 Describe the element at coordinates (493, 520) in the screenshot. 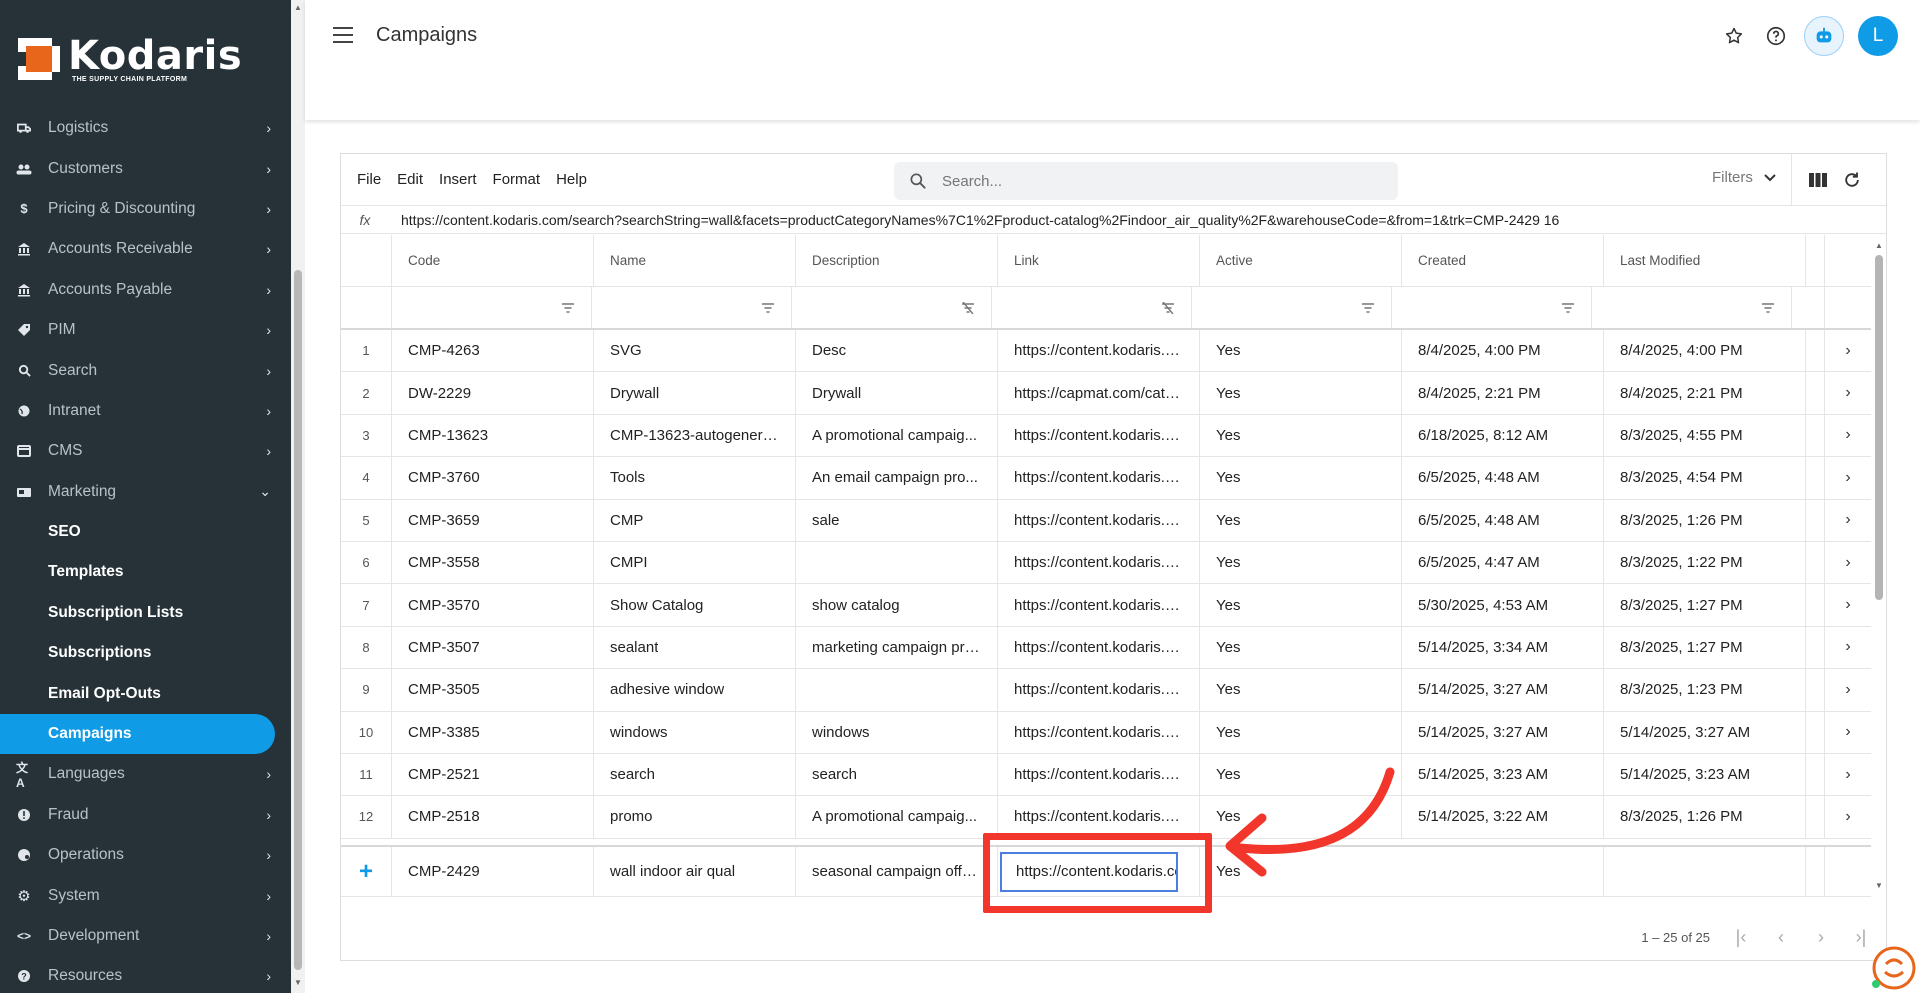

I see `cell-code: CMP-3659` at that location.